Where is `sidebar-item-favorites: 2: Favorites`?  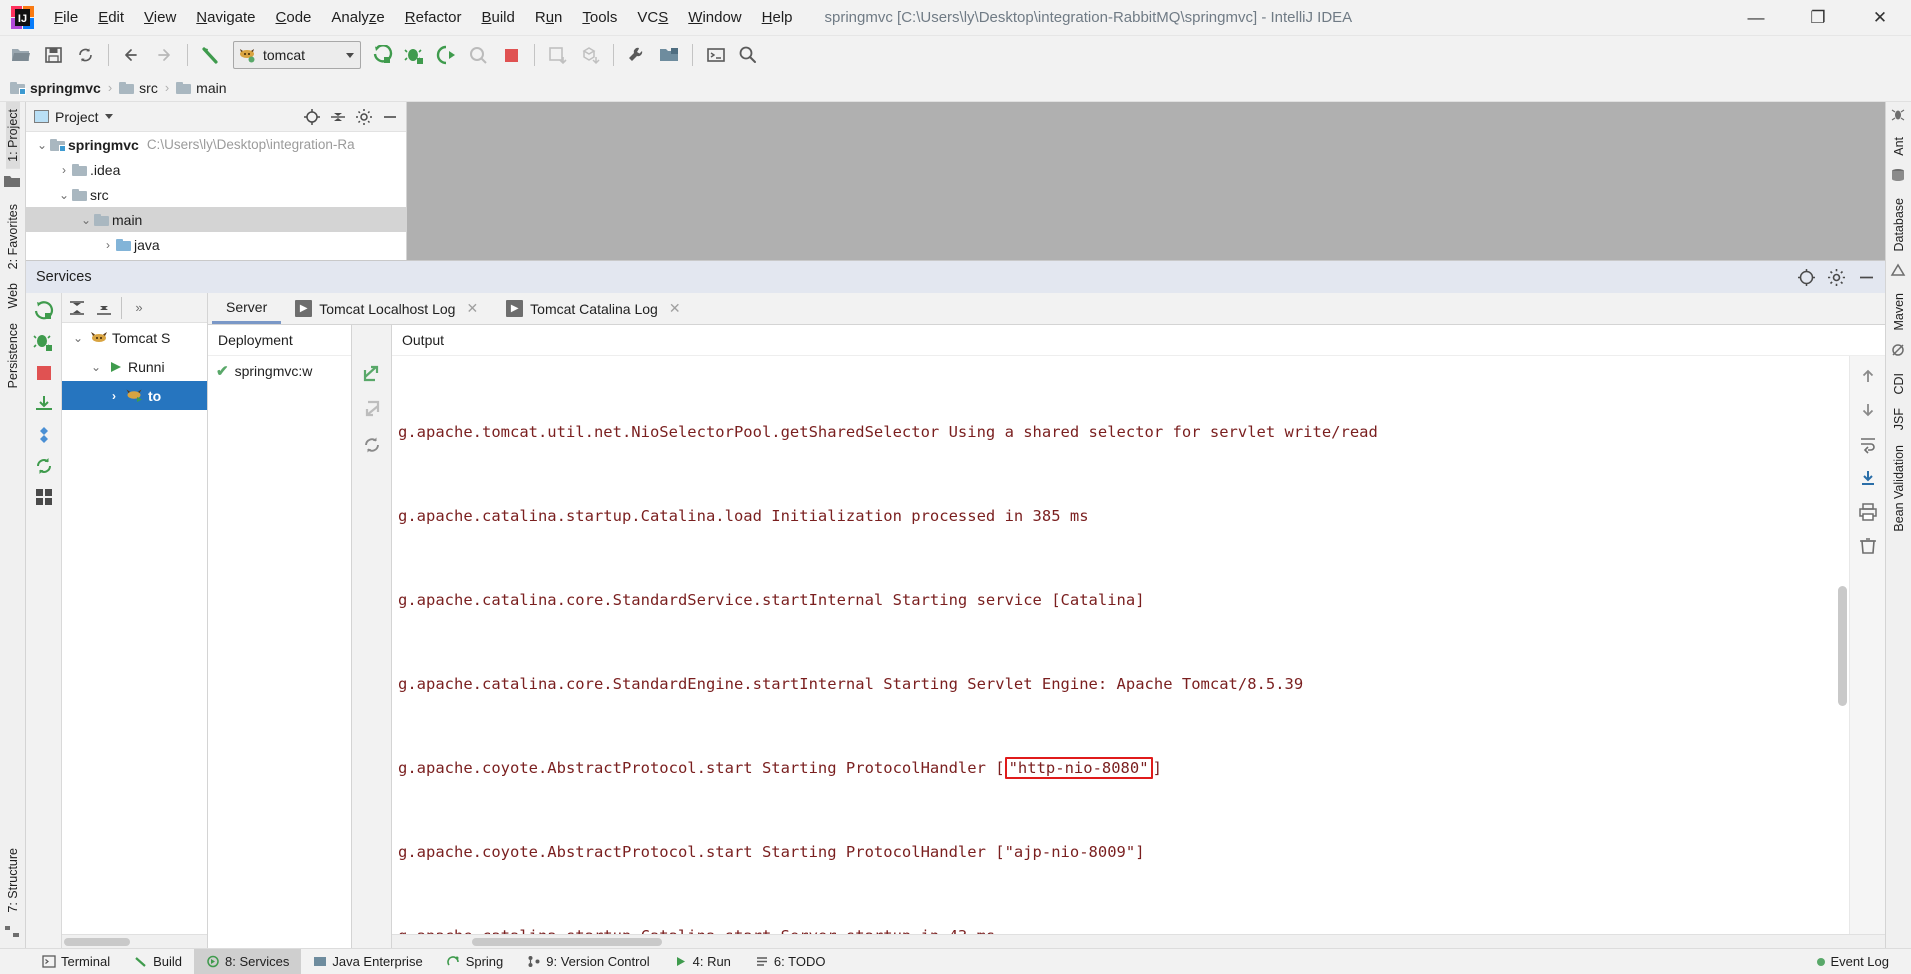 sidebar-item-favorites: 2: Favorites is located at coordinates (13, 236).